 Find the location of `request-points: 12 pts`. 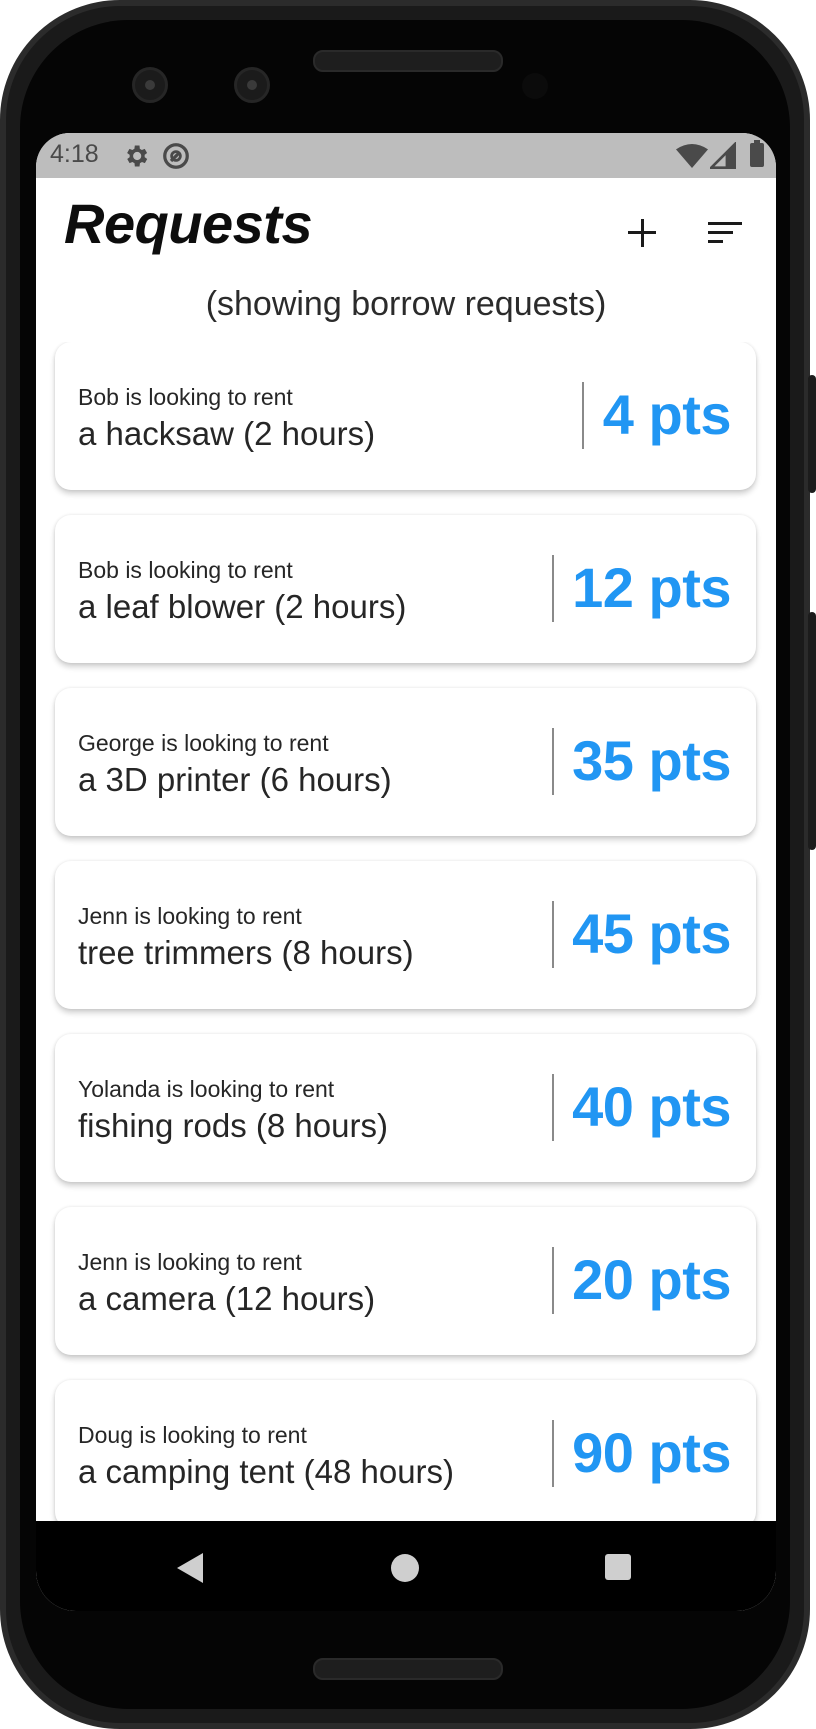

request-points: 12 pts is located at coordinates (651, 587).